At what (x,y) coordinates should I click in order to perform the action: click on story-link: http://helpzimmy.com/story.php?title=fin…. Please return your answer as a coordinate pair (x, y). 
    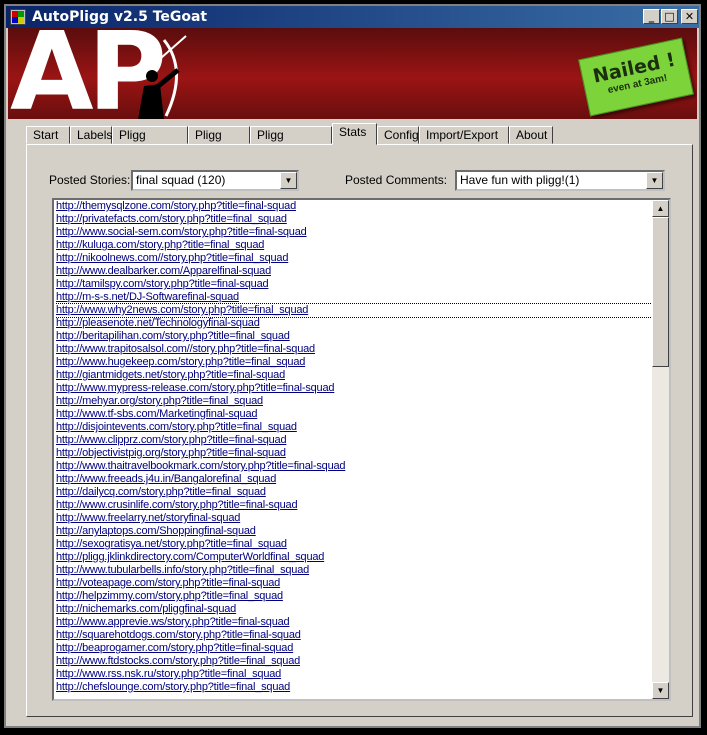
    Looking at the image, I should click on (354, 596).